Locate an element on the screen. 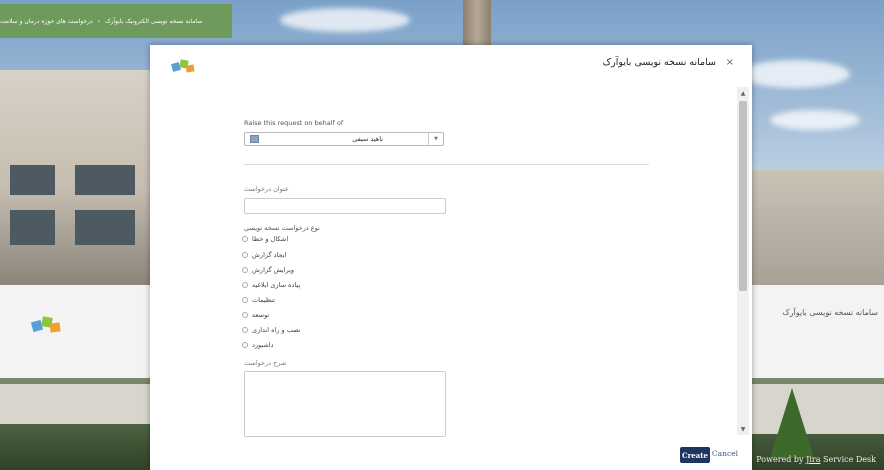  chevron-down-icon: ▼ is located at coordinates (435, 139).